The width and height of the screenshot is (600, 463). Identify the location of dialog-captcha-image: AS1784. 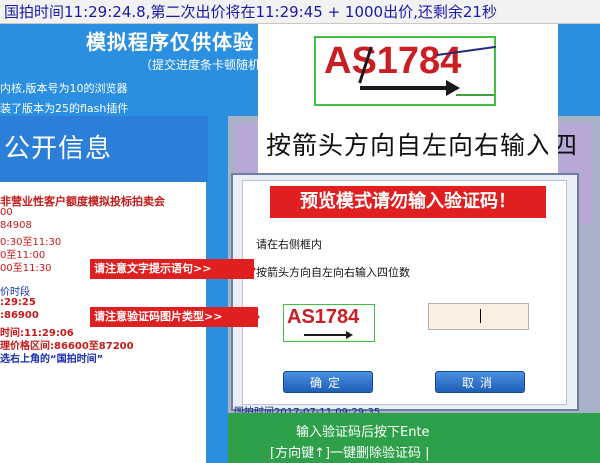
(329, 323).